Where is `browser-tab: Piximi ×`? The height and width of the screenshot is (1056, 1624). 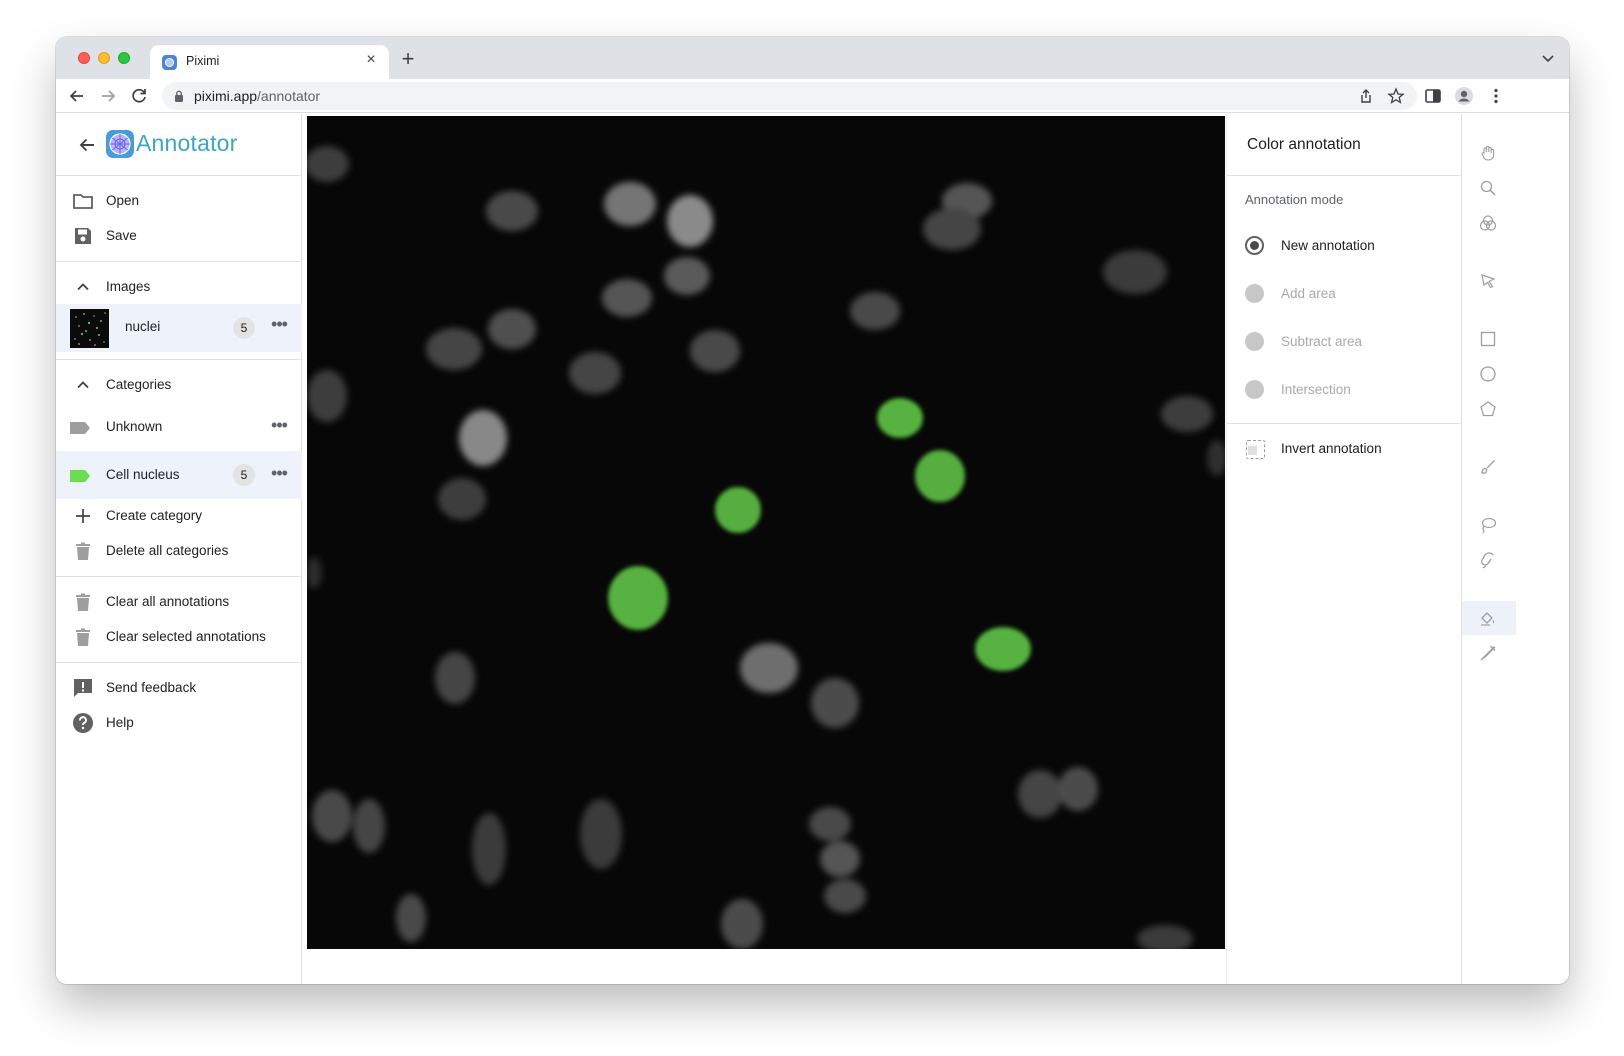 browser-tab: Piximi × is located at coordinates (269, 62).